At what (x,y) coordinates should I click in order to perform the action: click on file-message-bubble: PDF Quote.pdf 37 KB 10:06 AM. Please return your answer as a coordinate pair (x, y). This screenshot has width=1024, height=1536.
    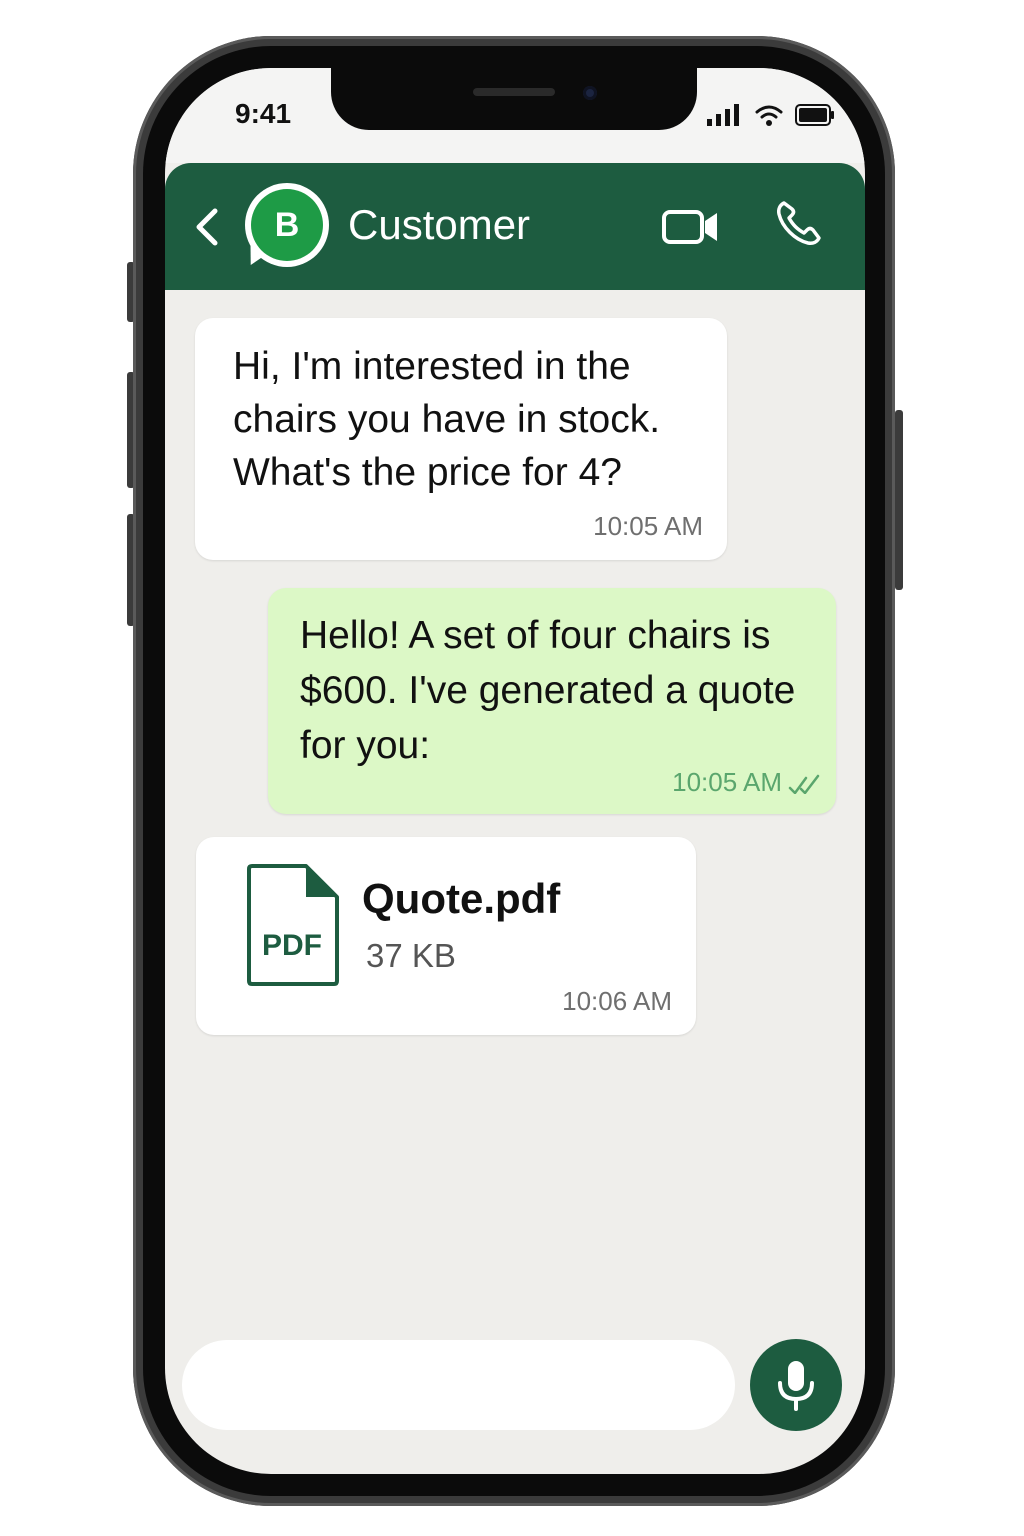
    Looking at the image, I should click on (446, 936).